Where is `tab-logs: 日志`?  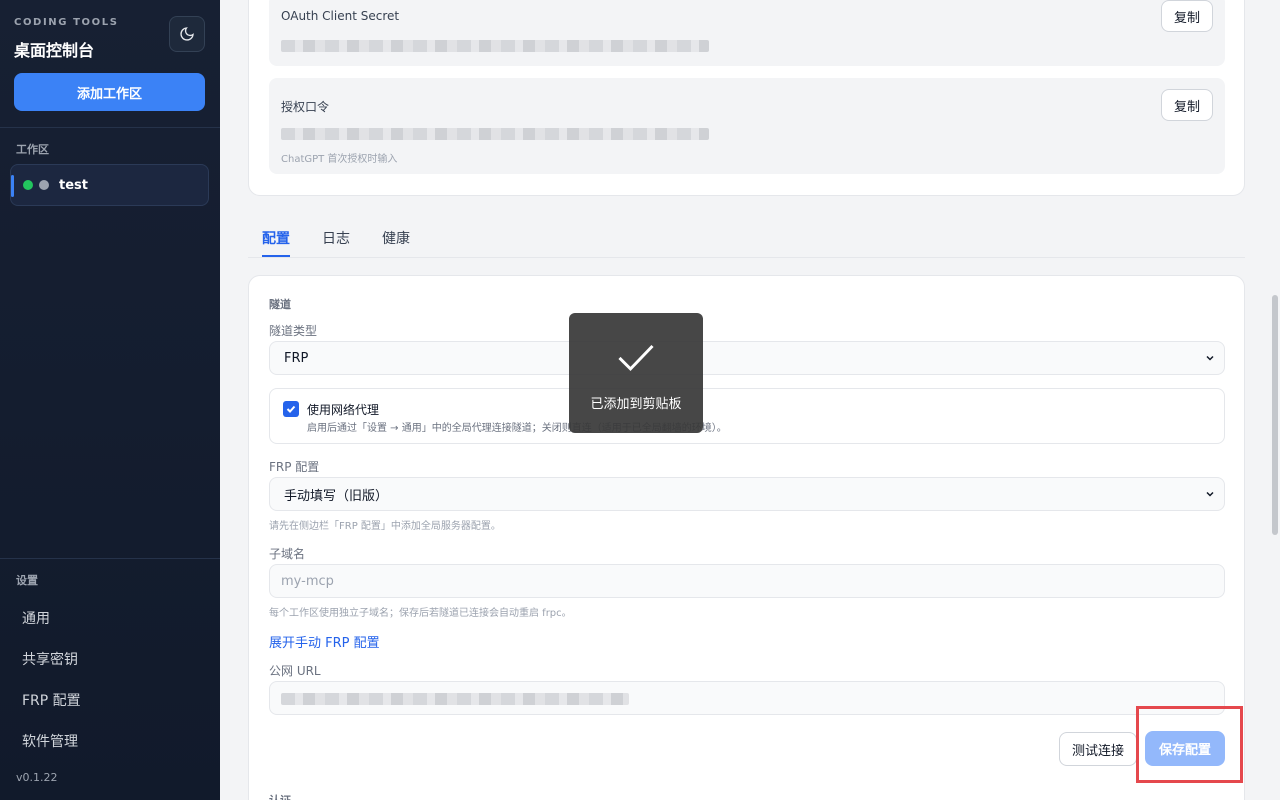
tab-logs: 日志 is located at coordinates (336, 238).